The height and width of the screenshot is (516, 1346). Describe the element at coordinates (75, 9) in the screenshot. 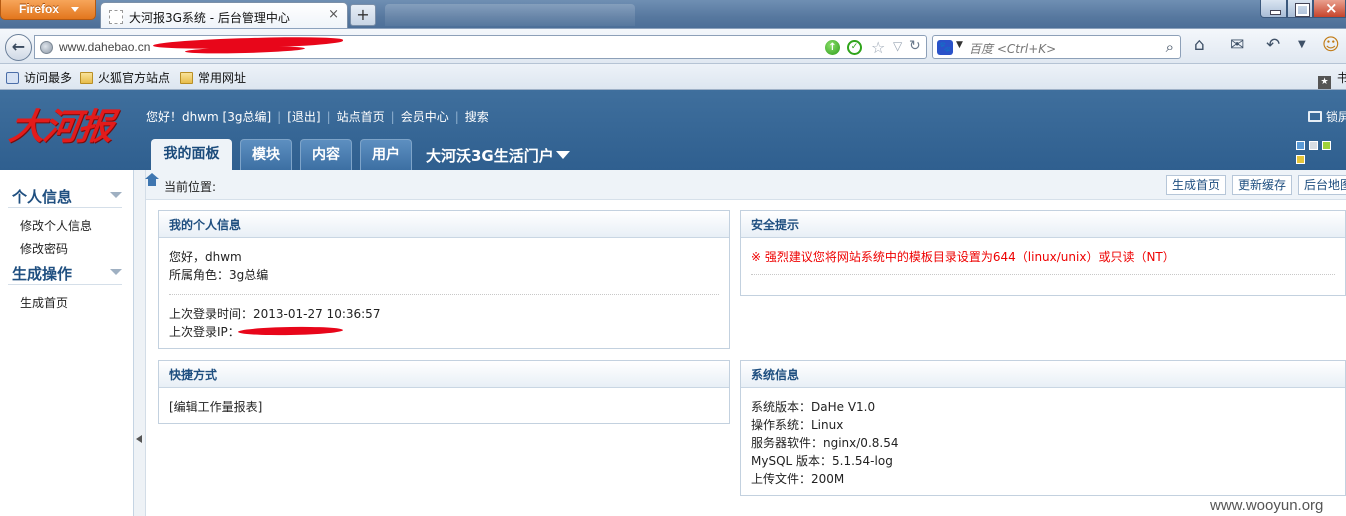

I see `chevron-down-icon` at that location.